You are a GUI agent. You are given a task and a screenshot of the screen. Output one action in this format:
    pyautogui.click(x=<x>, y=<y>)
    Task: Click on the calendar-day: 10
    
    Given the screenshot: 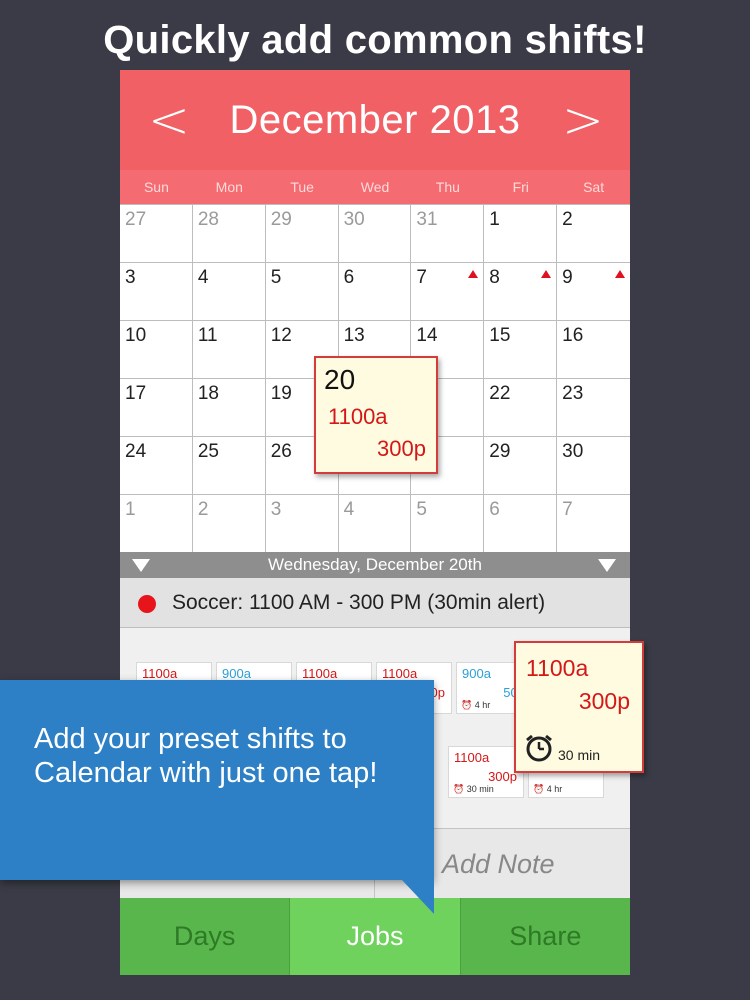 What is the action you would take?
    pyautogui.click(x=156, y=350)
    